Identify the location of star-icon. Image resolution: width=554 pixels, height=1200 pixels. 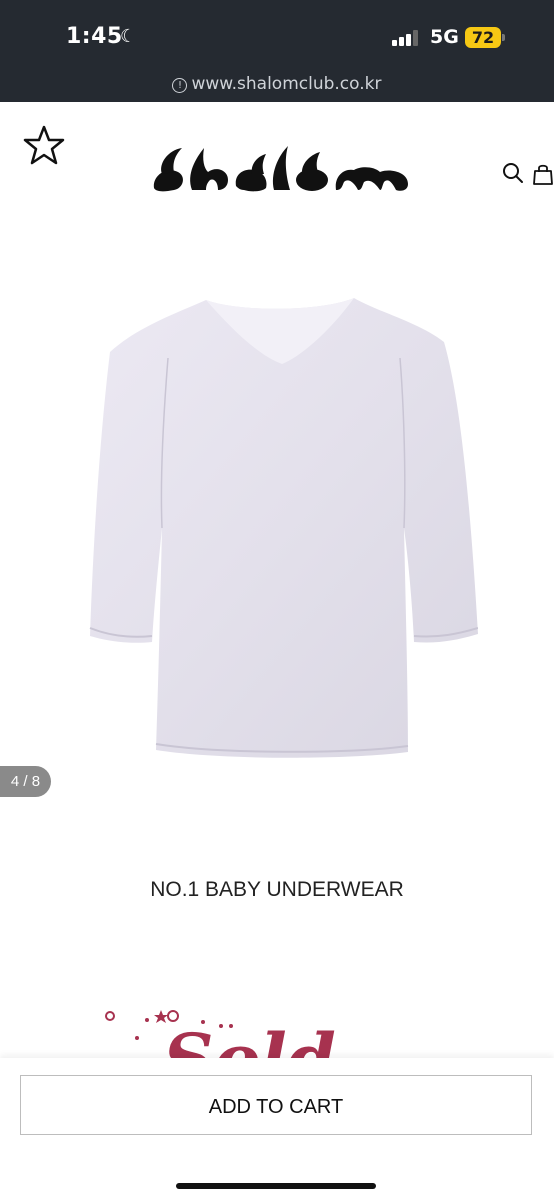
(44, 145).